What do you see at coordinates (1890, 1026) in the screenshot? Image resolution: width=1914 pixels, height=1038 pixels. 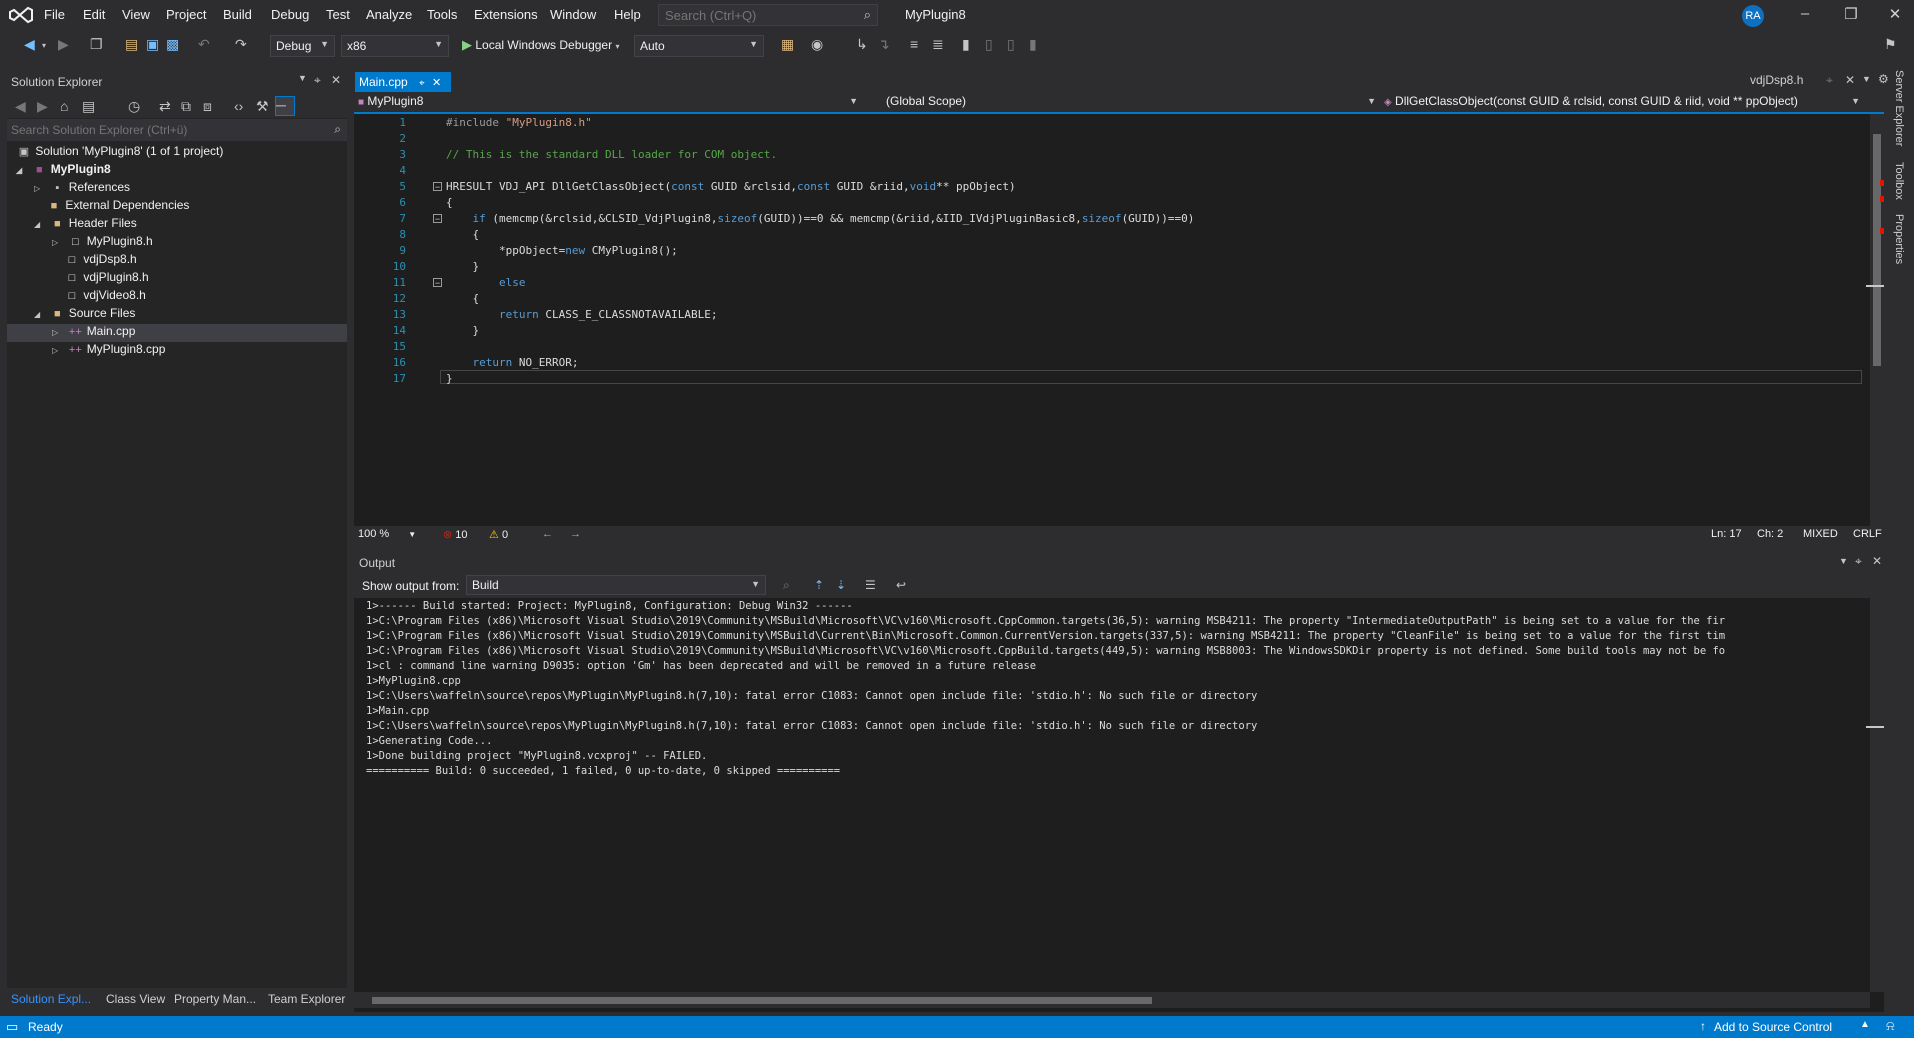 I see `notification-bell-icon: ⍾` at bounding box center [1890, 1026].